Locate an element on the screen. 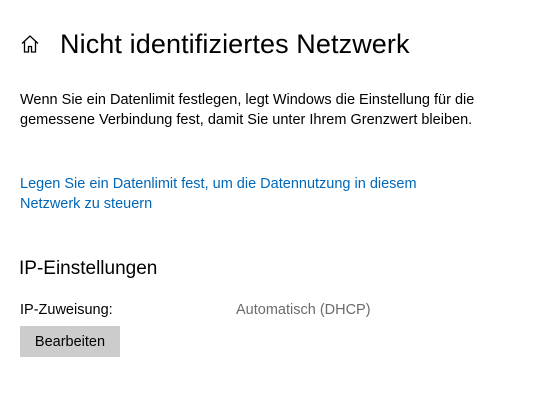 Image resolution: width=534 pixels, height=393 pixels. page-header: Nicht identifiziertes Netzwerk is located at coordinates (215, 44).